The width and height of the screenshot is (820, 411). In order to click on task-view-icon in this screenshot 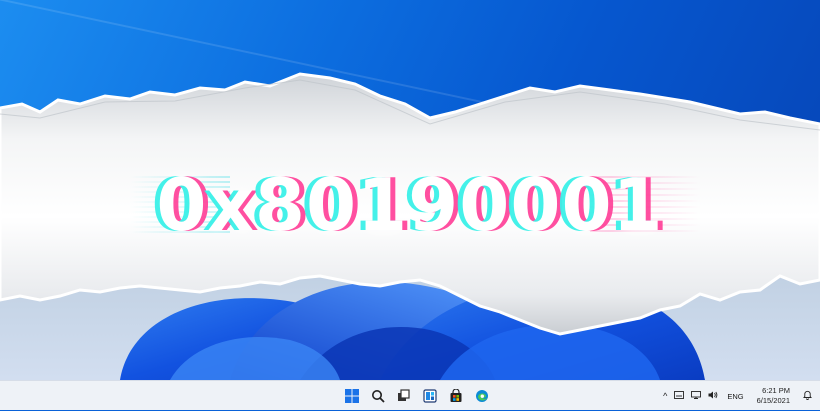, I will do `click(404, 396)`.